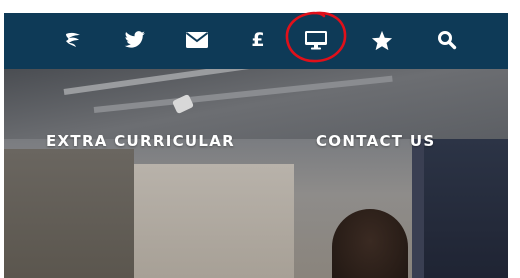 The width and height of the screenshot is (520, 278). I want to click on back-wall, so click(214, 221).